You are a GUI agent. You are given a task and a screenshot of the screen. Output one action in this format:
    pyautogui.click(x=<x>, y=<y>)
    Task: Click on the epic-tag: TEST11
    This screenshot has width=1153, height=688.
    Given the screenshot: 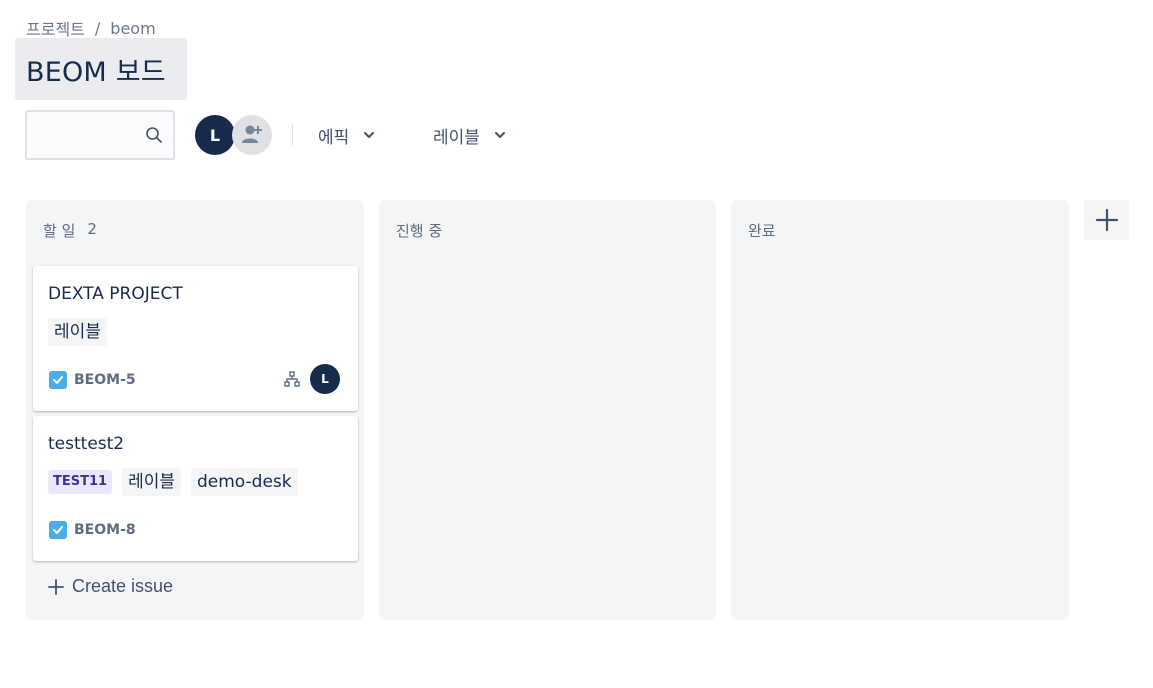 What is the action you would take?
    pyautogui.click(x=80, y=482)
    